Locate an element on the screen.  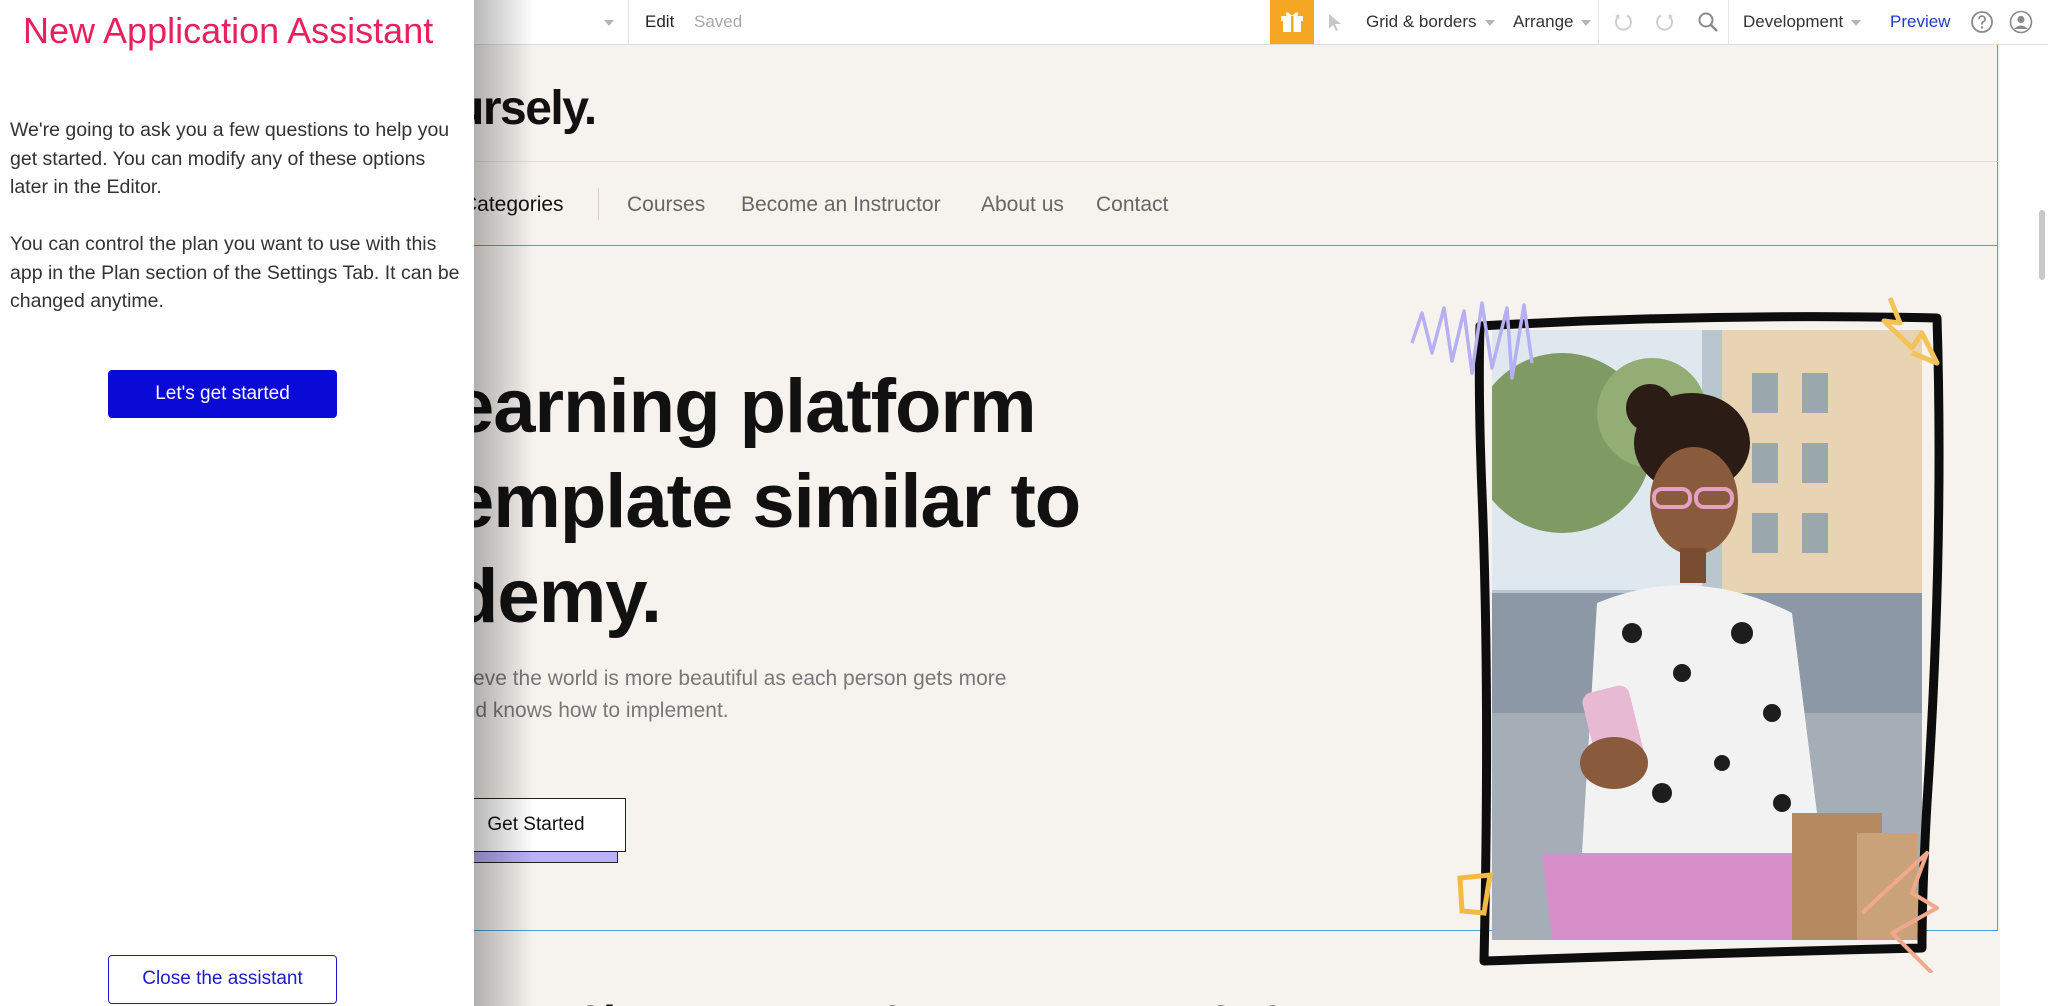
arrange-menu: Arrange is located at coordinates (1552, 22).